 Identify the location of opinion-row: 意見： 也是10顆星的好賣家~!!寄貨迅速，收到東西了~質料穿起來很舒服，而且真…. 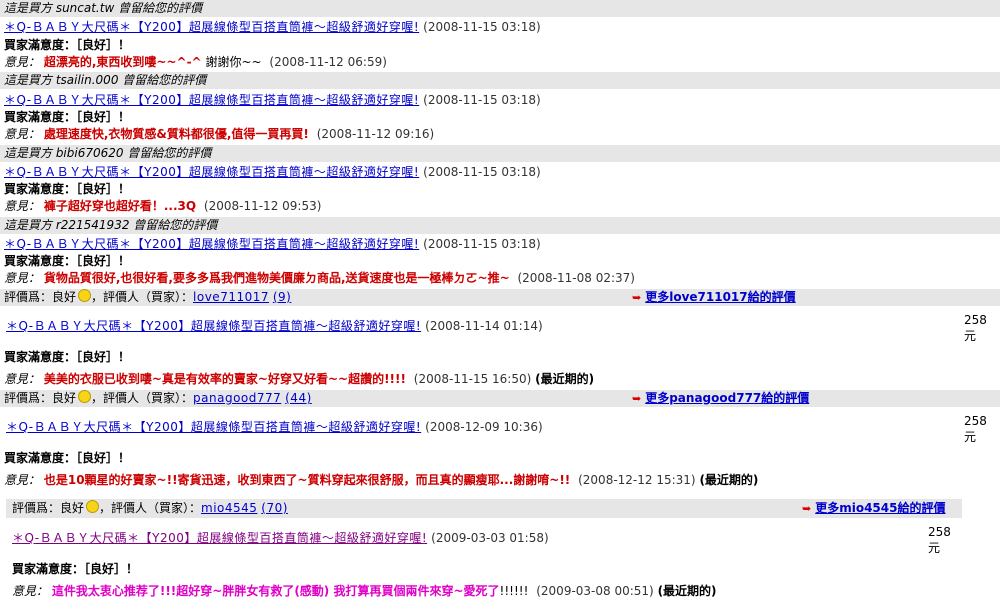
(379, 480).